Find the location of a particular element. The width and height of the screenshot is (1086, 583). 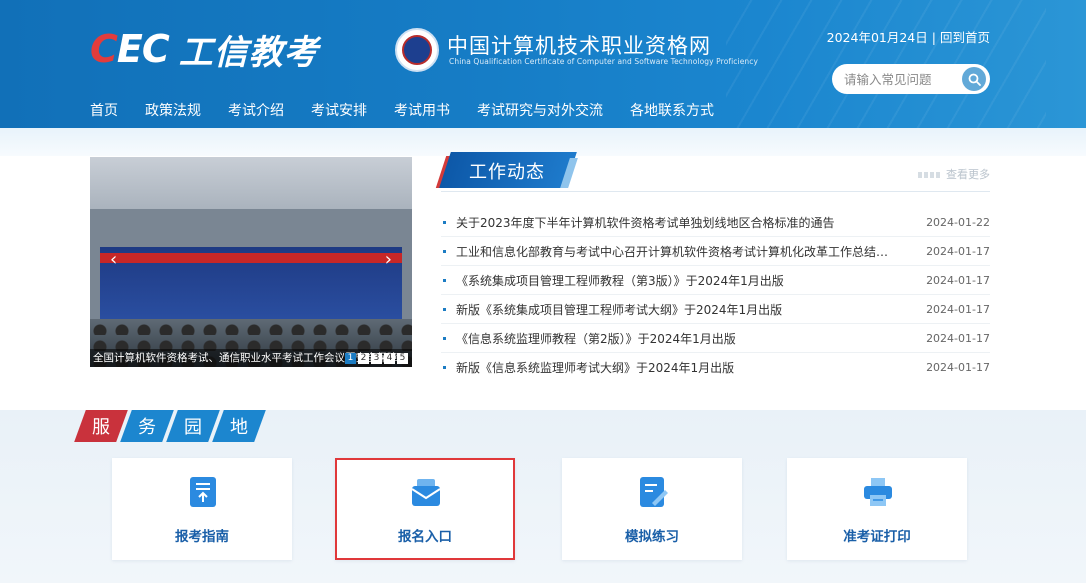

slider-next-icon: › is located at coordinates (388, 259).